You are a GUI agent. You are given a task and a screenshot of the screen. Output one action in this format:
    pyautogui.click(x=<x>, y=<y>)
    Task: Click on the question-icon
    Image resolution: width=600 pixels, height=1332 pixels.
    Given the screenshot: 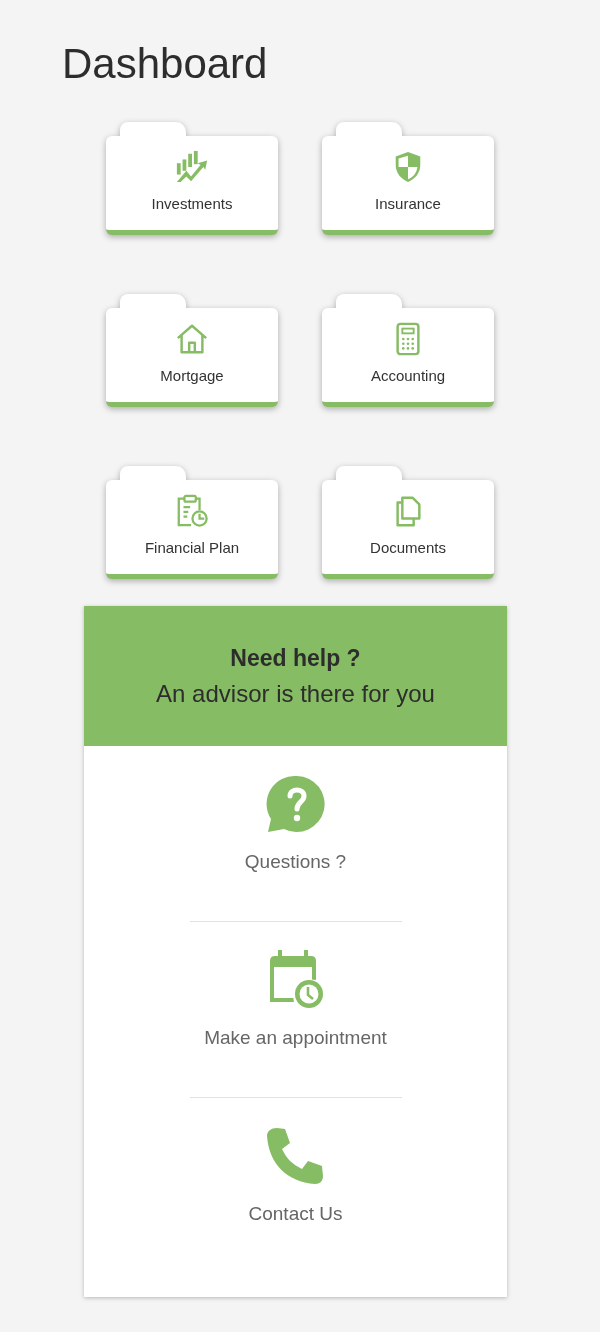 What is the action you would take?
    pyautogui.click(x=295, y=804)
    